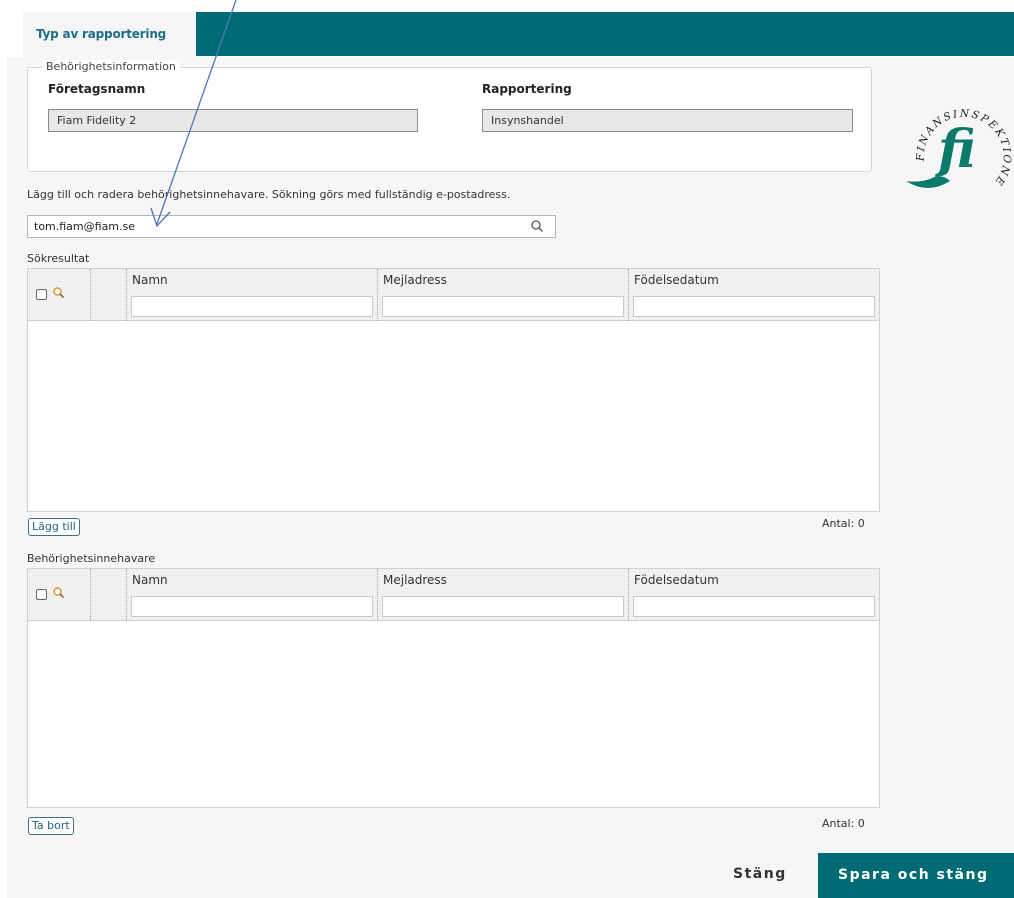 The height and width of the screenshot is (898, 1014). I want to click on annotation-arrow, so click(193, 114).